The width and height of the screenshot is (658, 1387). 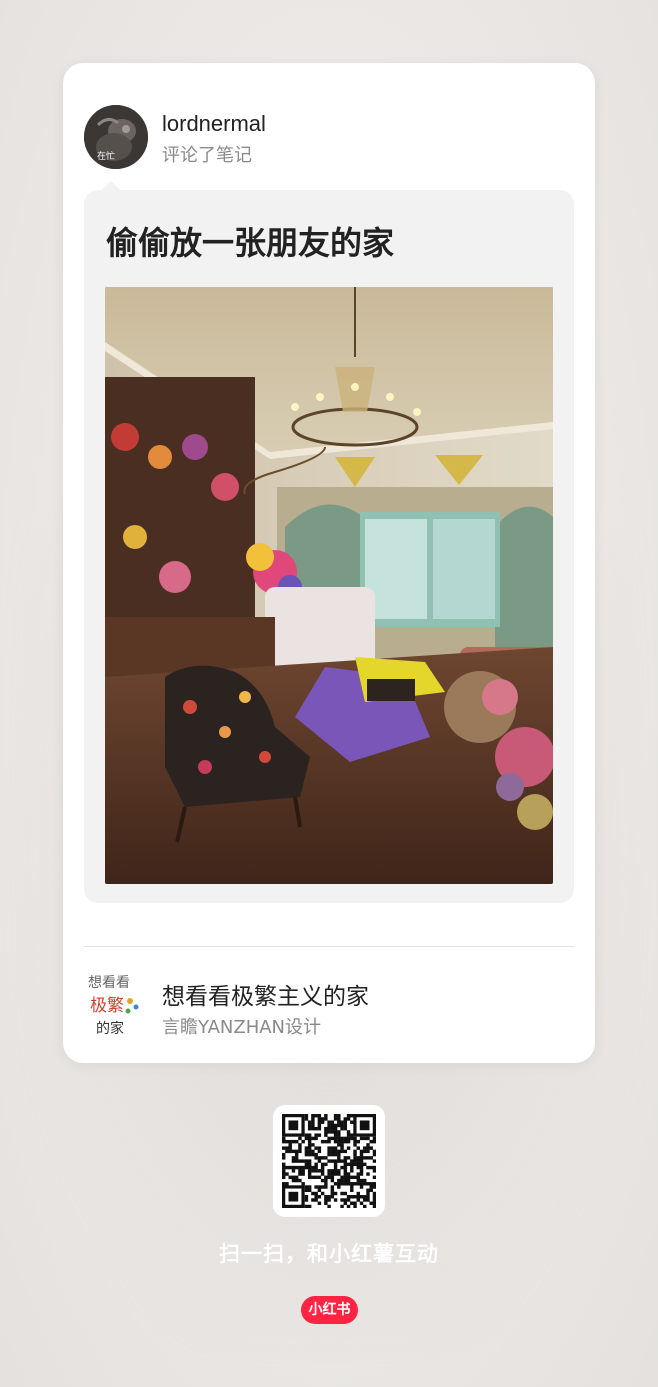 I want to click on thumb-line-2: 极繁, so click(x=107, y=1006).